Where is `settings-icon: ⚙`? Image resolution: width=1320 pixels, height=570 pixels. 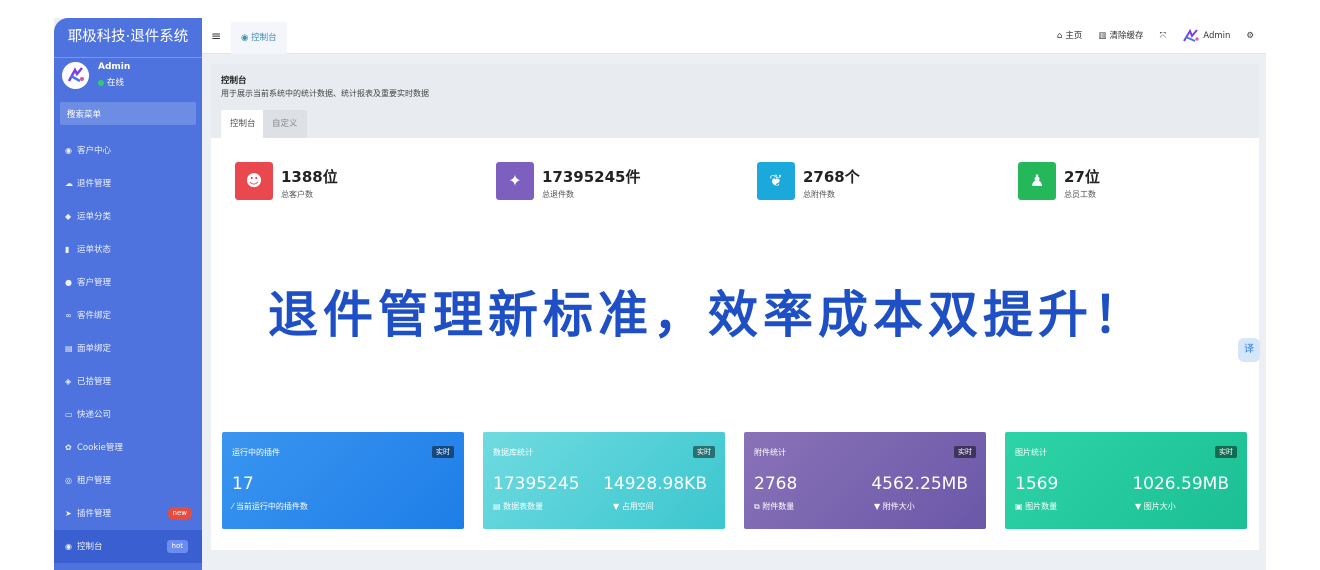
settings-icon: ⚙ is located at coordinates (1250, 36).